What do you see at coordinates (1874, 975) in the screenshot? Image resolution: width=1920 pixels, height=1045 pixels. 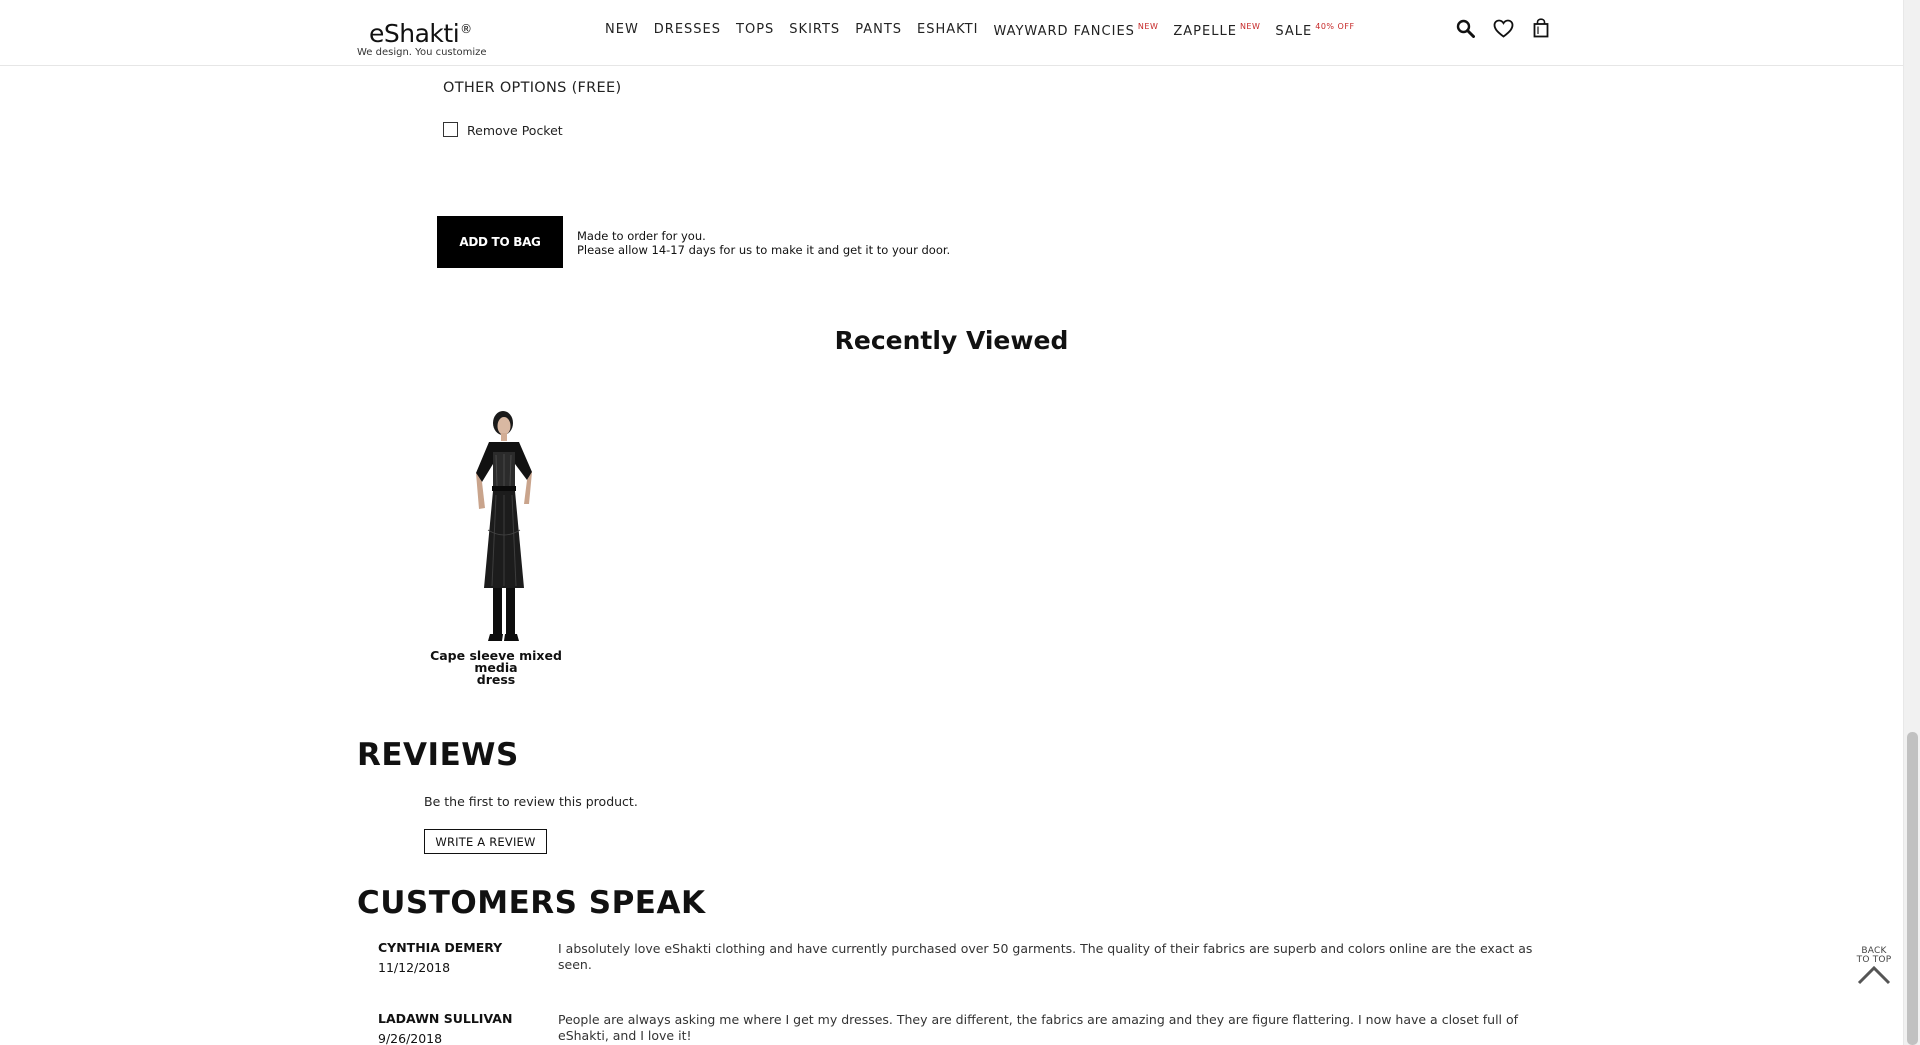 I see `chevron-up-icon` at bounding box center [1874, 975].